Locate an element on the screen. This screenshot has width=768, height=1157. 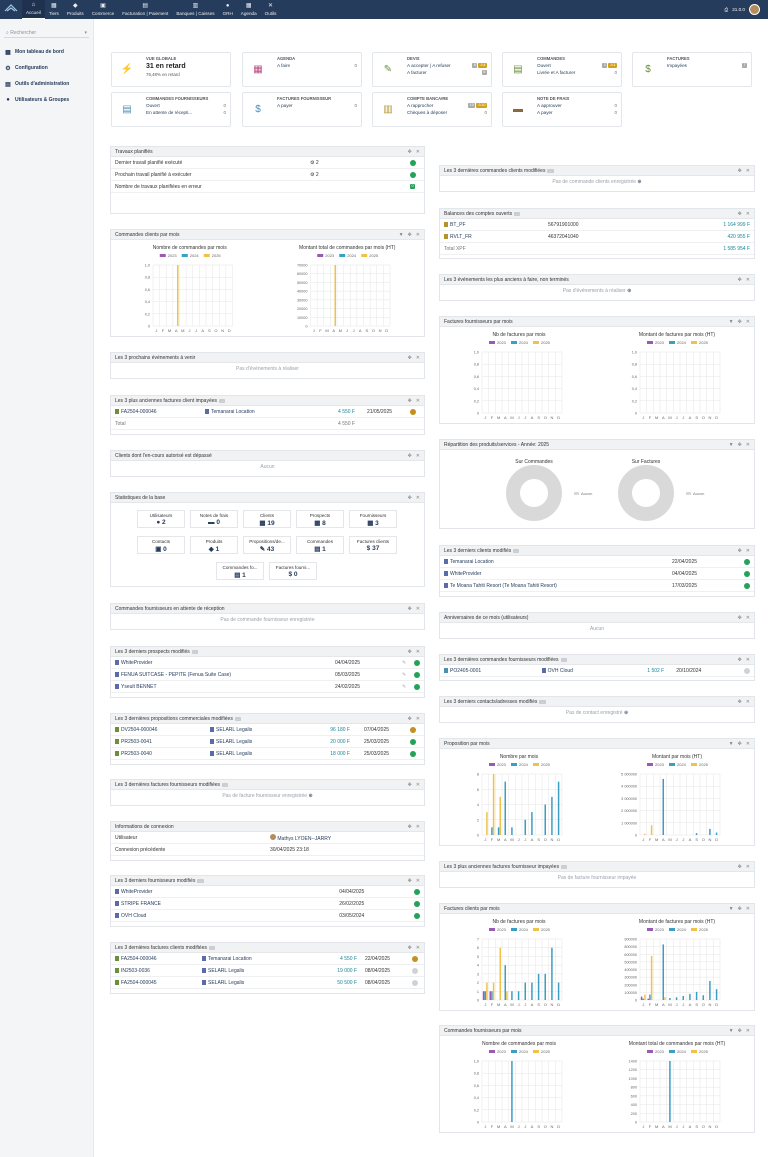
stat-prospects: Prospects ▦ 8 is located at coordinates (320, 519).